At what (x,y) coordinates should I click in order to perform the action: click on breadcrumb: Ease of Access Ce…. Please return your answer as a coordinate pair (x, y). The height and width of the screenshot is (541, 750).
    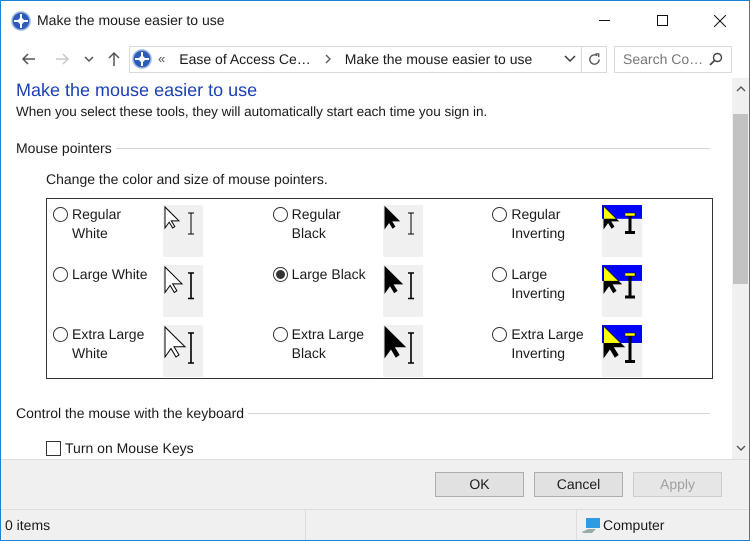
    Looking at the image, I should click on (245, 59).